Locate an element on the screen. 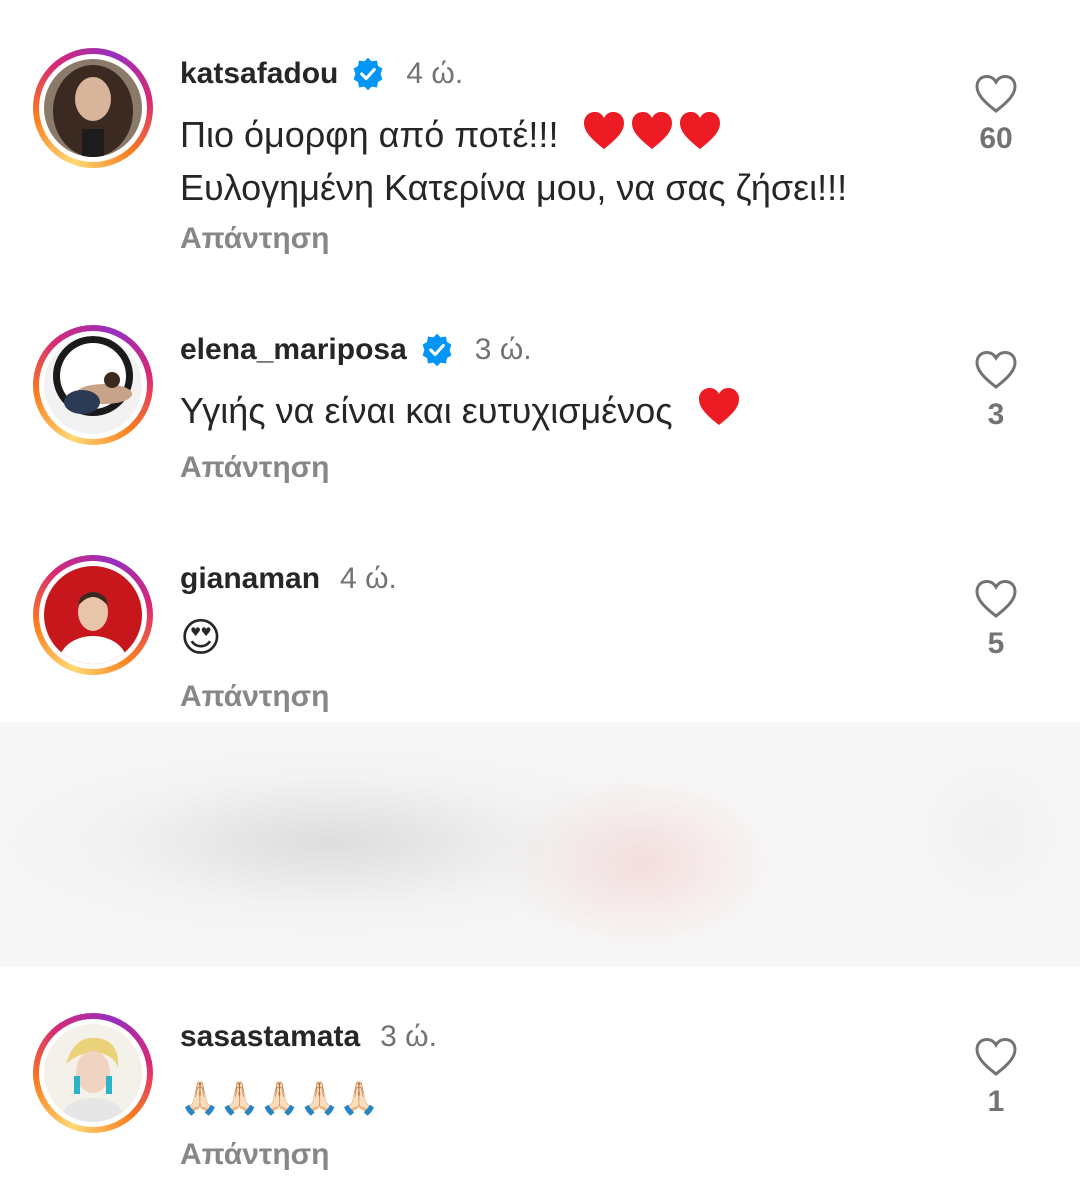  like-button: 60 is located at coordinates (996, 115).